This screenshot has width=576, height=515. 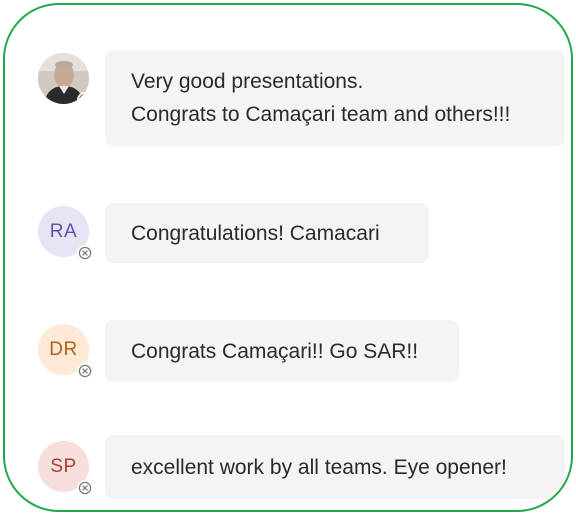 I want to click on message-bubble: Congrats Camaçari!! Go SAR!!, so click(x=282, y=351).